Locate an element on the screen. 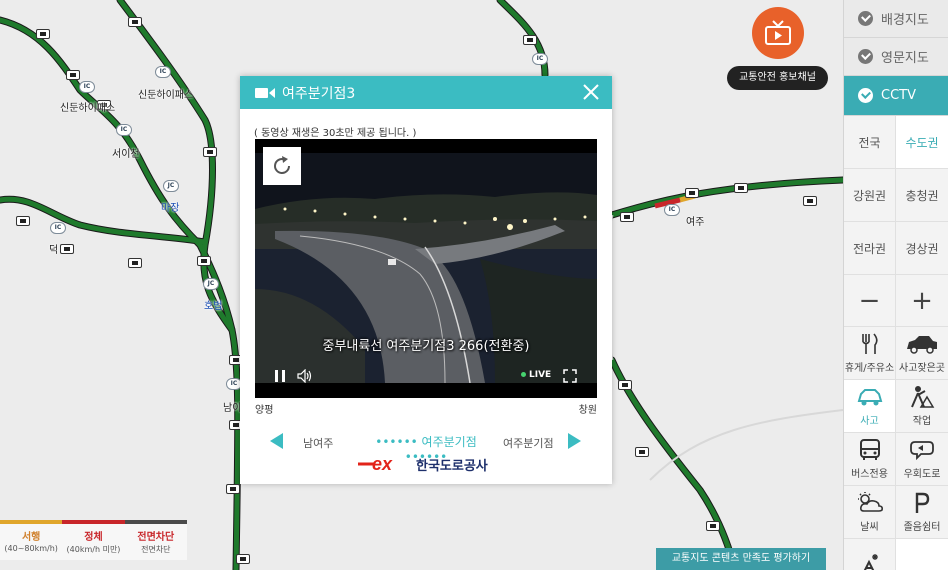 The height and width of the screenshot is (570, 948). map-label-majang: 마장 is located at coordinates (170, 208).